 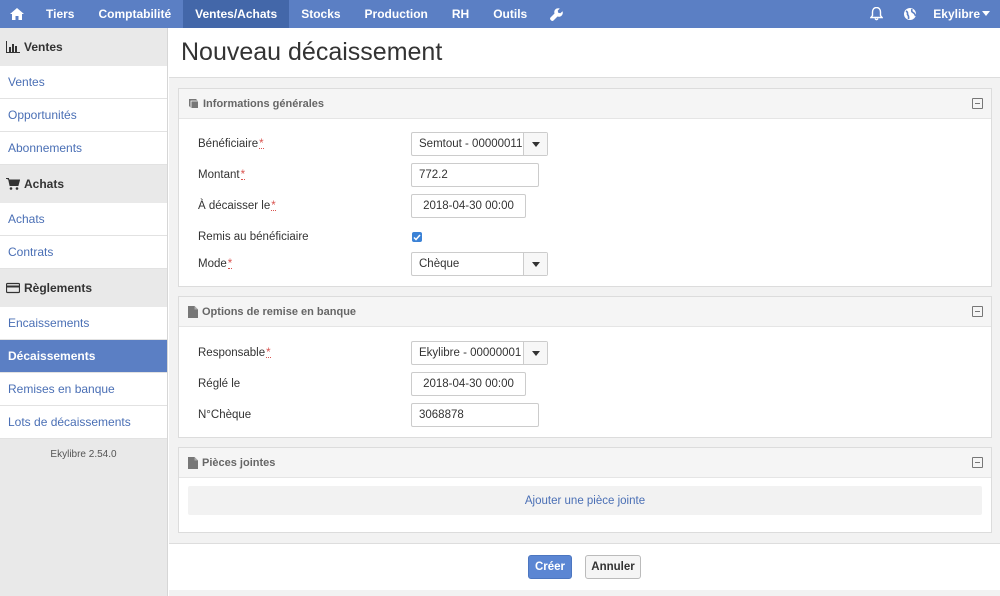 What do you see at coordinates (58, 288) in the screenshot?
I see `sidebar-section-title: Règlements` at bounding box center [58, 288].